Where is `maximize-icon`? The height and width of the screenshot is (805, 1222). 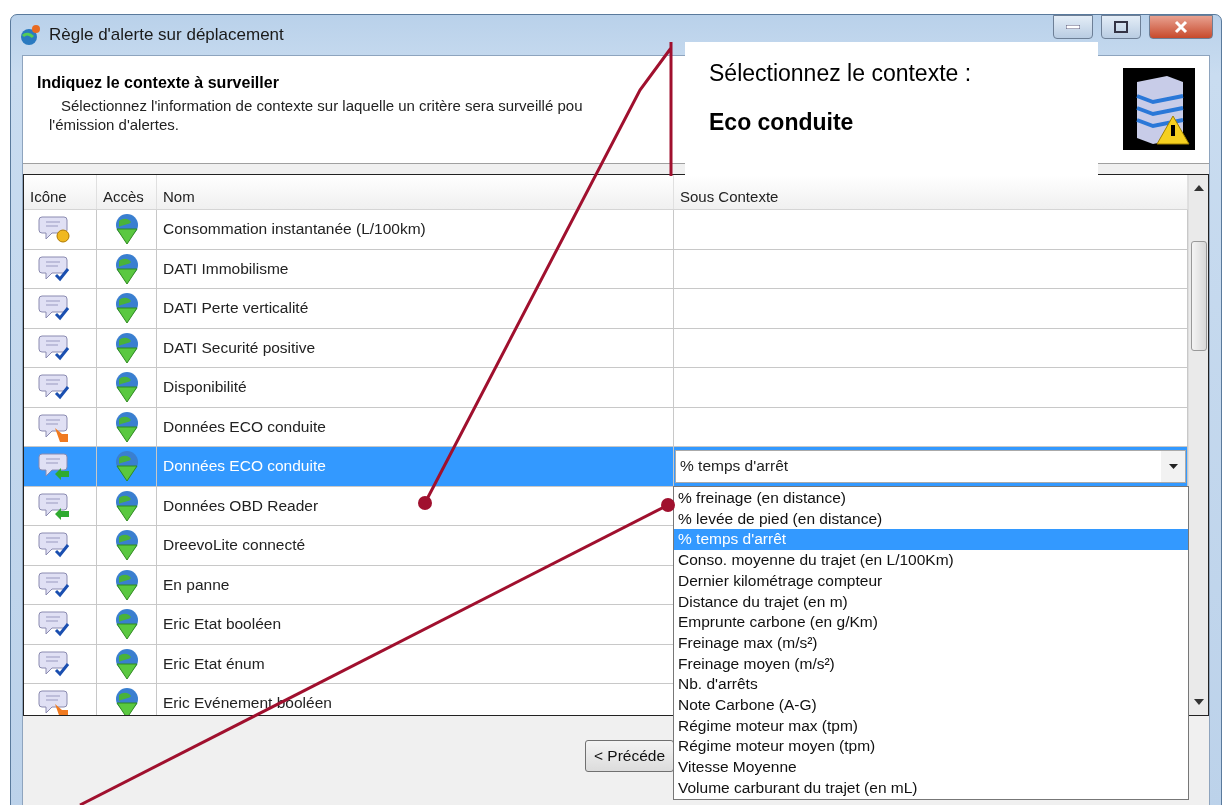
maximize-icon is located at coordinates (1121, 27).